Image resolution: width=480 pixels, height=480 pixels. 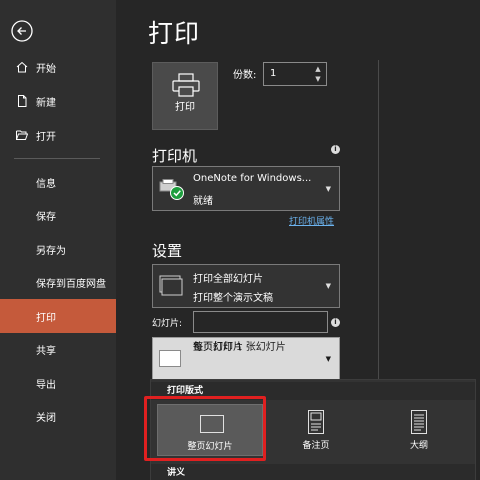 I want to click on layout-option-label: 备注页, so click(x=316, y=446).